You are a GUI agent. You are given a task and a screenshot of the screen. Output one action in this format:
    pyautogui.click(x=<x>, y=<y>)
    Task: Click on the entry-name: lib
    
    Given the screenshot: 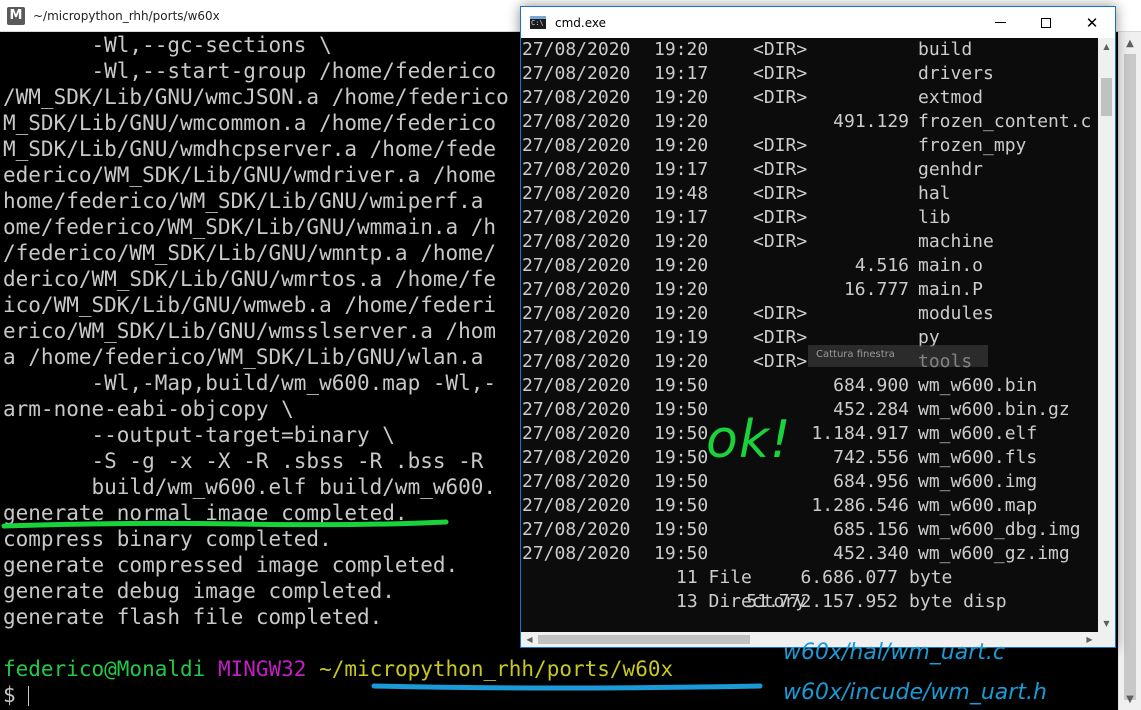 What is the action you would take?
    pyautogui.click(x=934, y=217)
    